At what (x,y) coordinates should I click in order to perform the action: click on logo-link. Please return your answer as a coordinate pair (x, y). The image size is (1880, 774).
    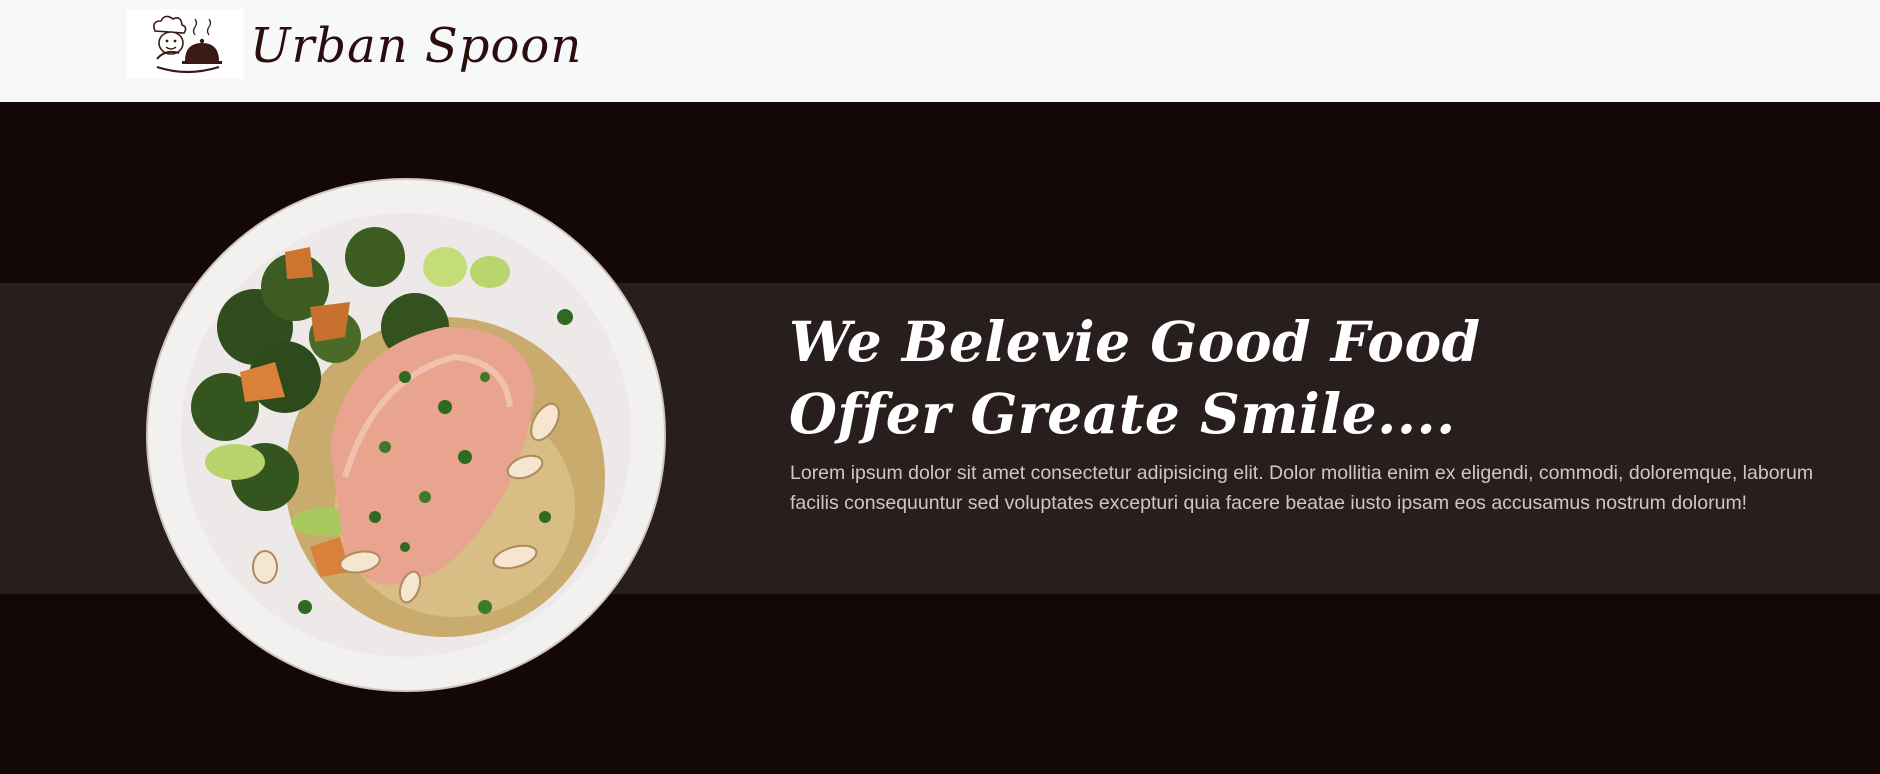
    Looking at the image, I should click on (185, 44).